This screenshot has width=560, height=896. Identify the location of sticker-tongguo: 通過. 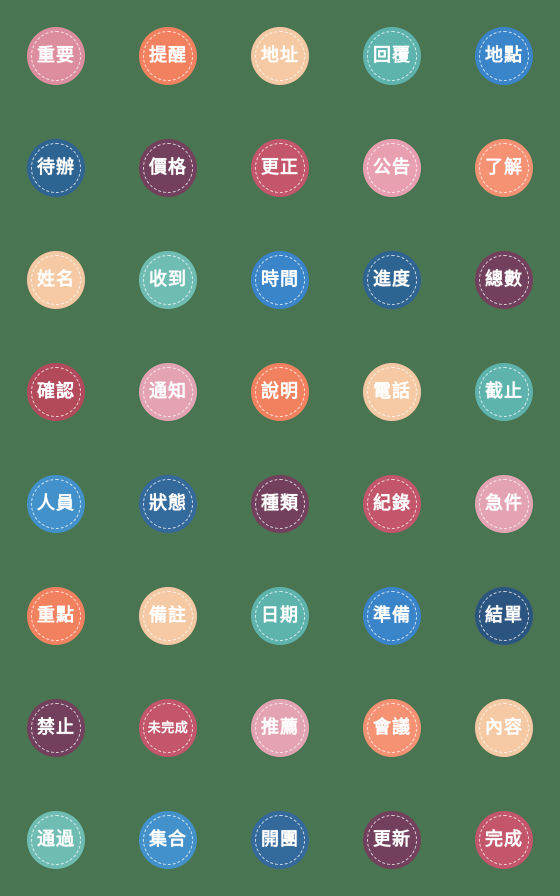
(56, 840).